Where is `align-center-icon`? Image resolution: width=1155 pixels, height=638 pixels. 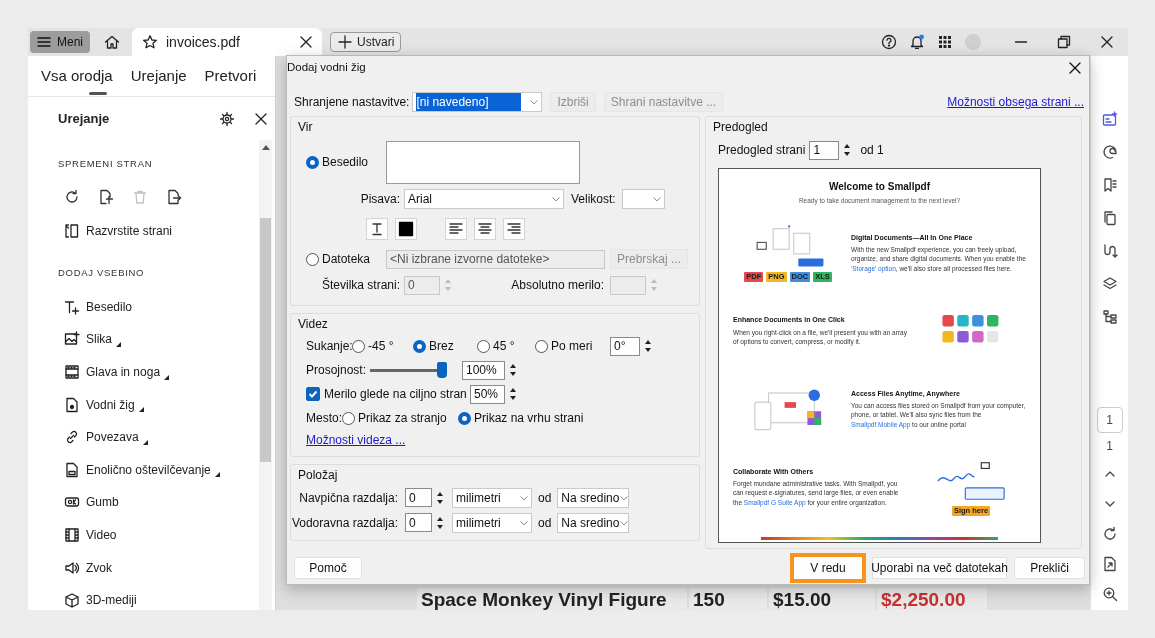
align-center-icon is located at coordinates (485, 229).